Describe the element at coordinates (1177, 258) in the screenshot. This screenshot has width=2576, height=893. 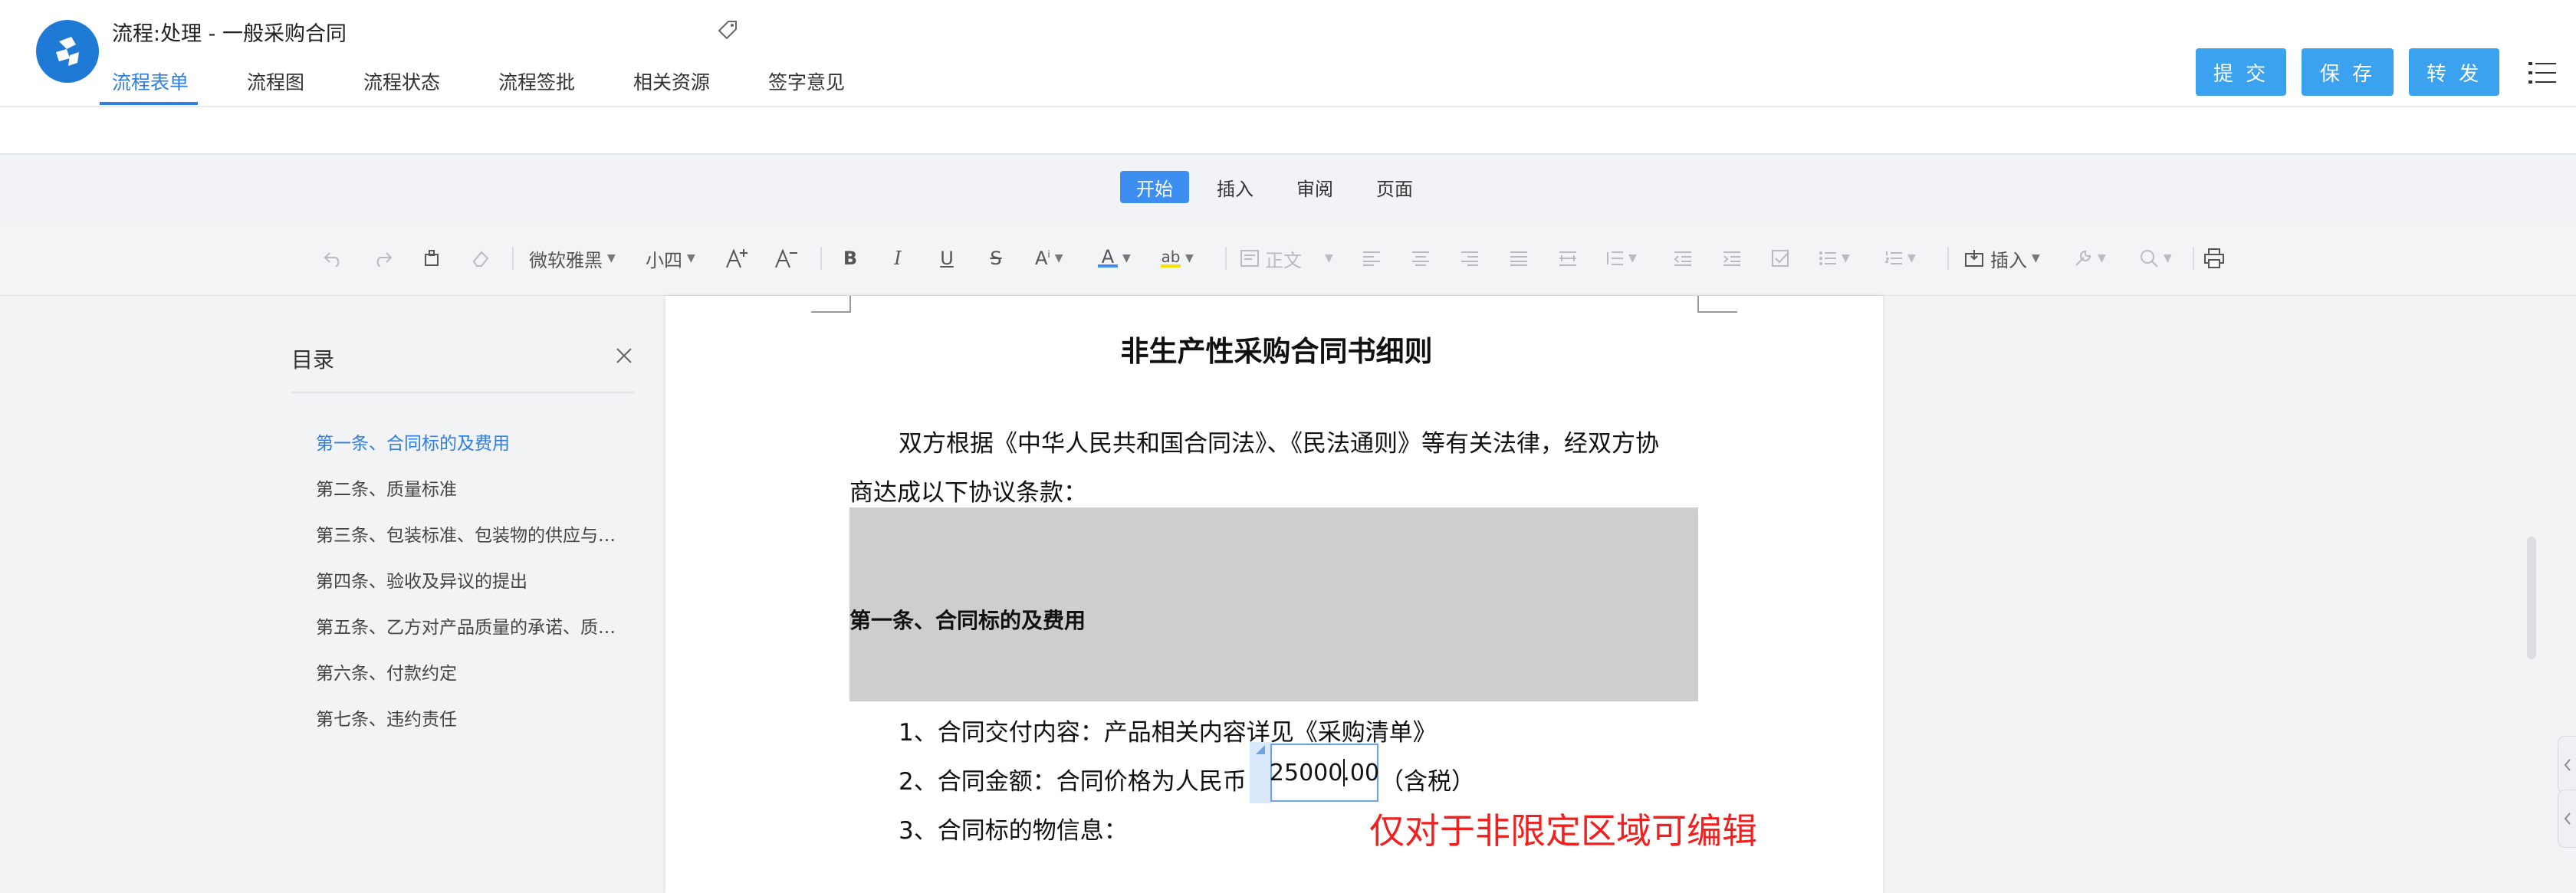
I see `highlight-color-icon: ab ▼` at that location.